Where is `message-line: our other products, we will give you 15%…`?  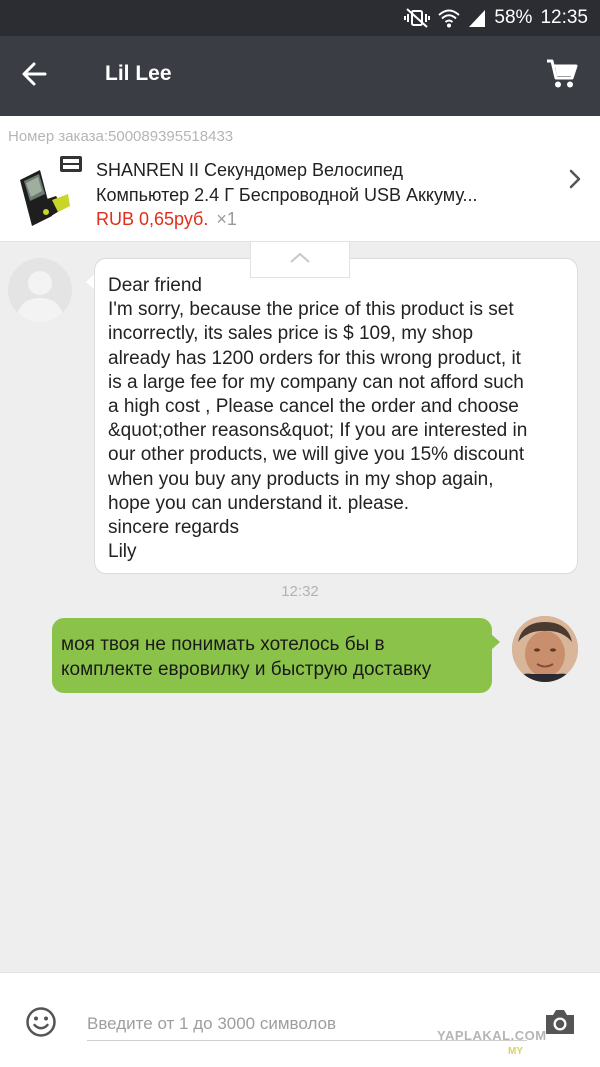
message-line: our other products, we will give you 15%… is located at coordinates (316, 455).